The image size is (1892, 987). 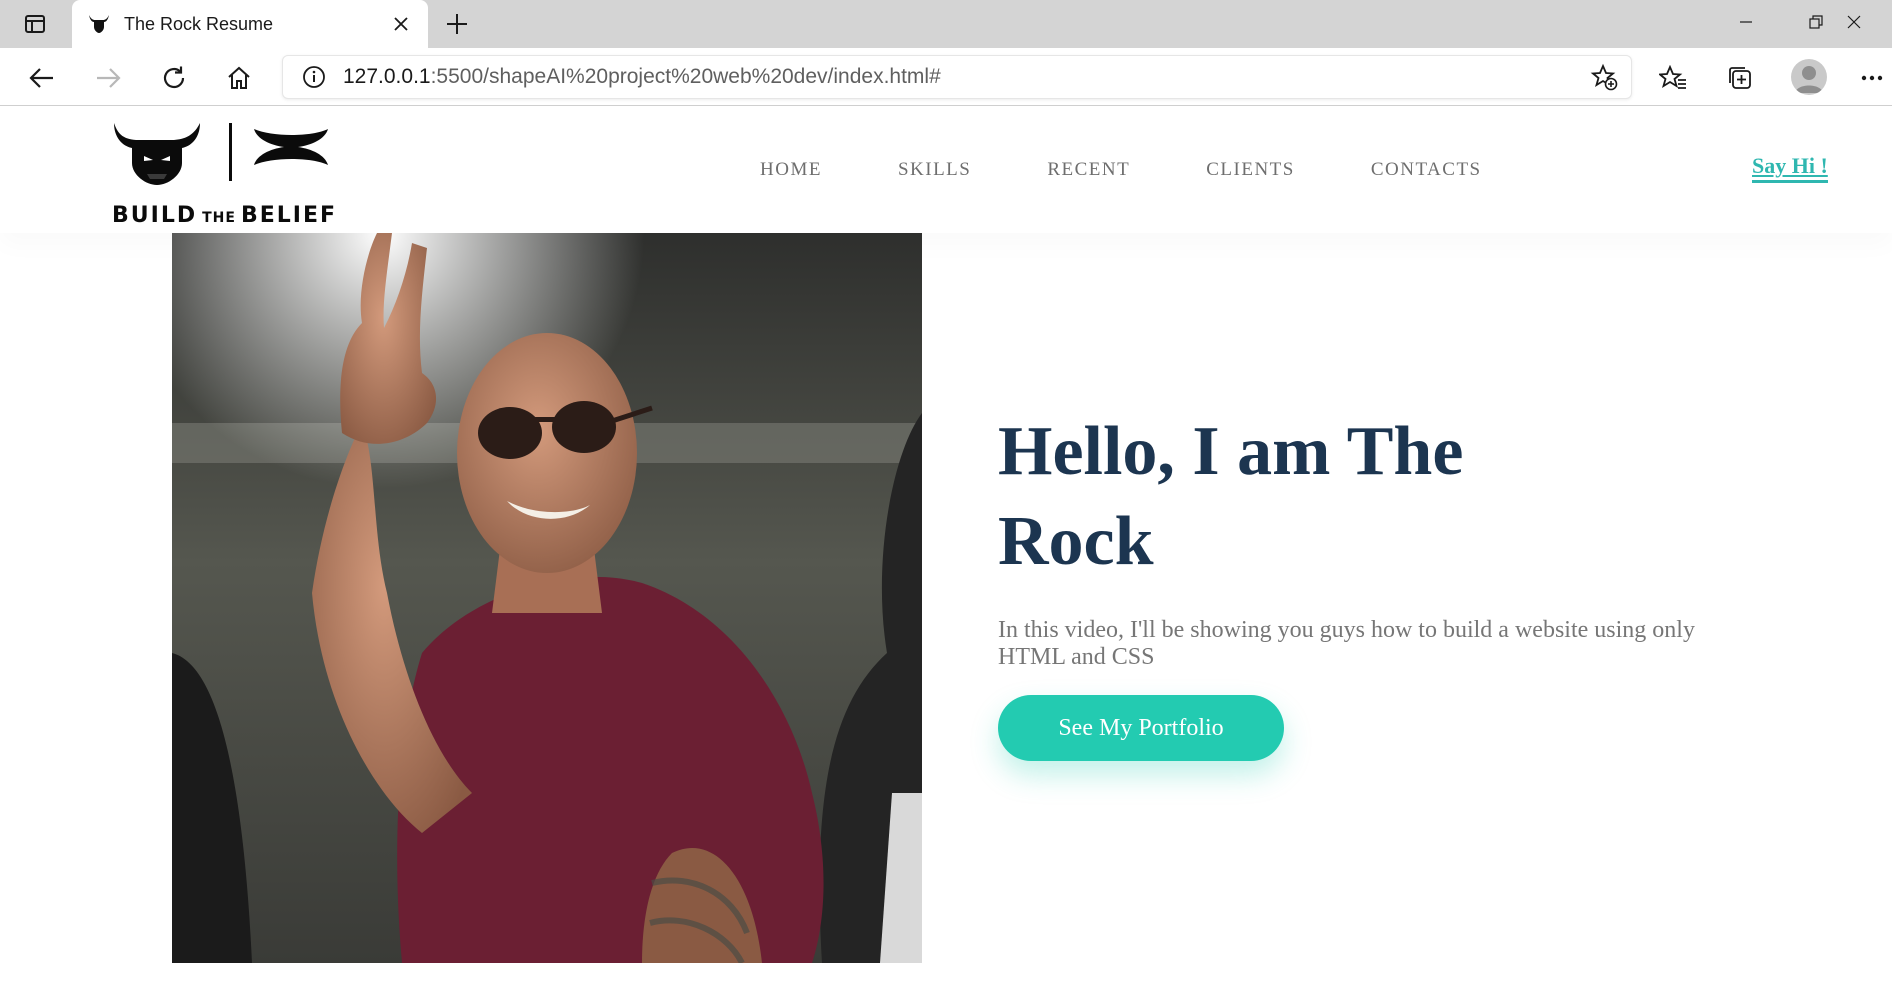 I want to click on new-tab-button, so click(x=457, y=24).